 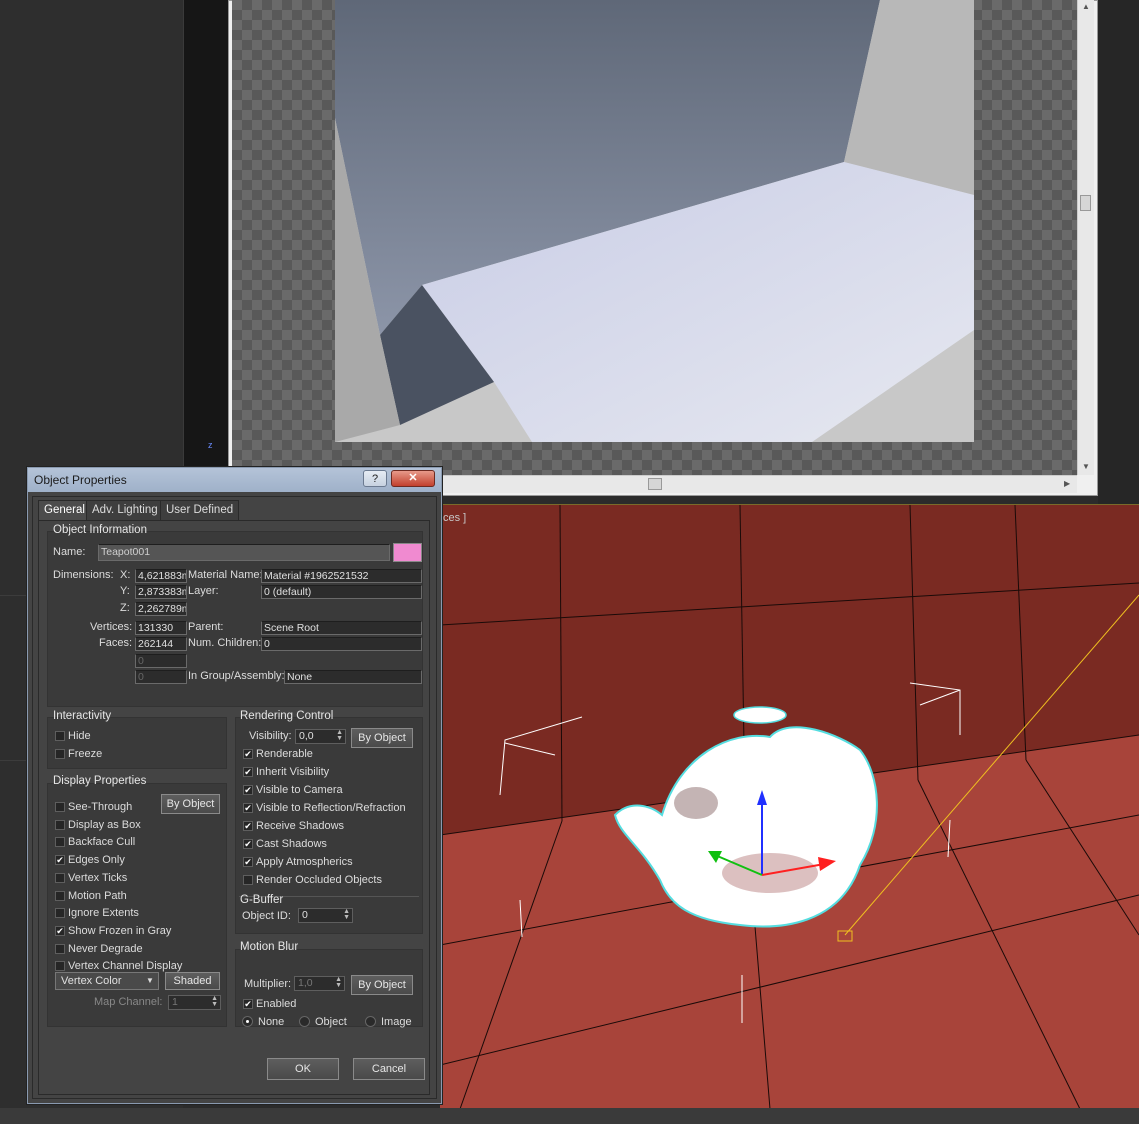 What do you see at coordinates (95, 842) in the screenshot?
I see `display-option-checkbox: Backface Cull` at bounding box center [95, 842].